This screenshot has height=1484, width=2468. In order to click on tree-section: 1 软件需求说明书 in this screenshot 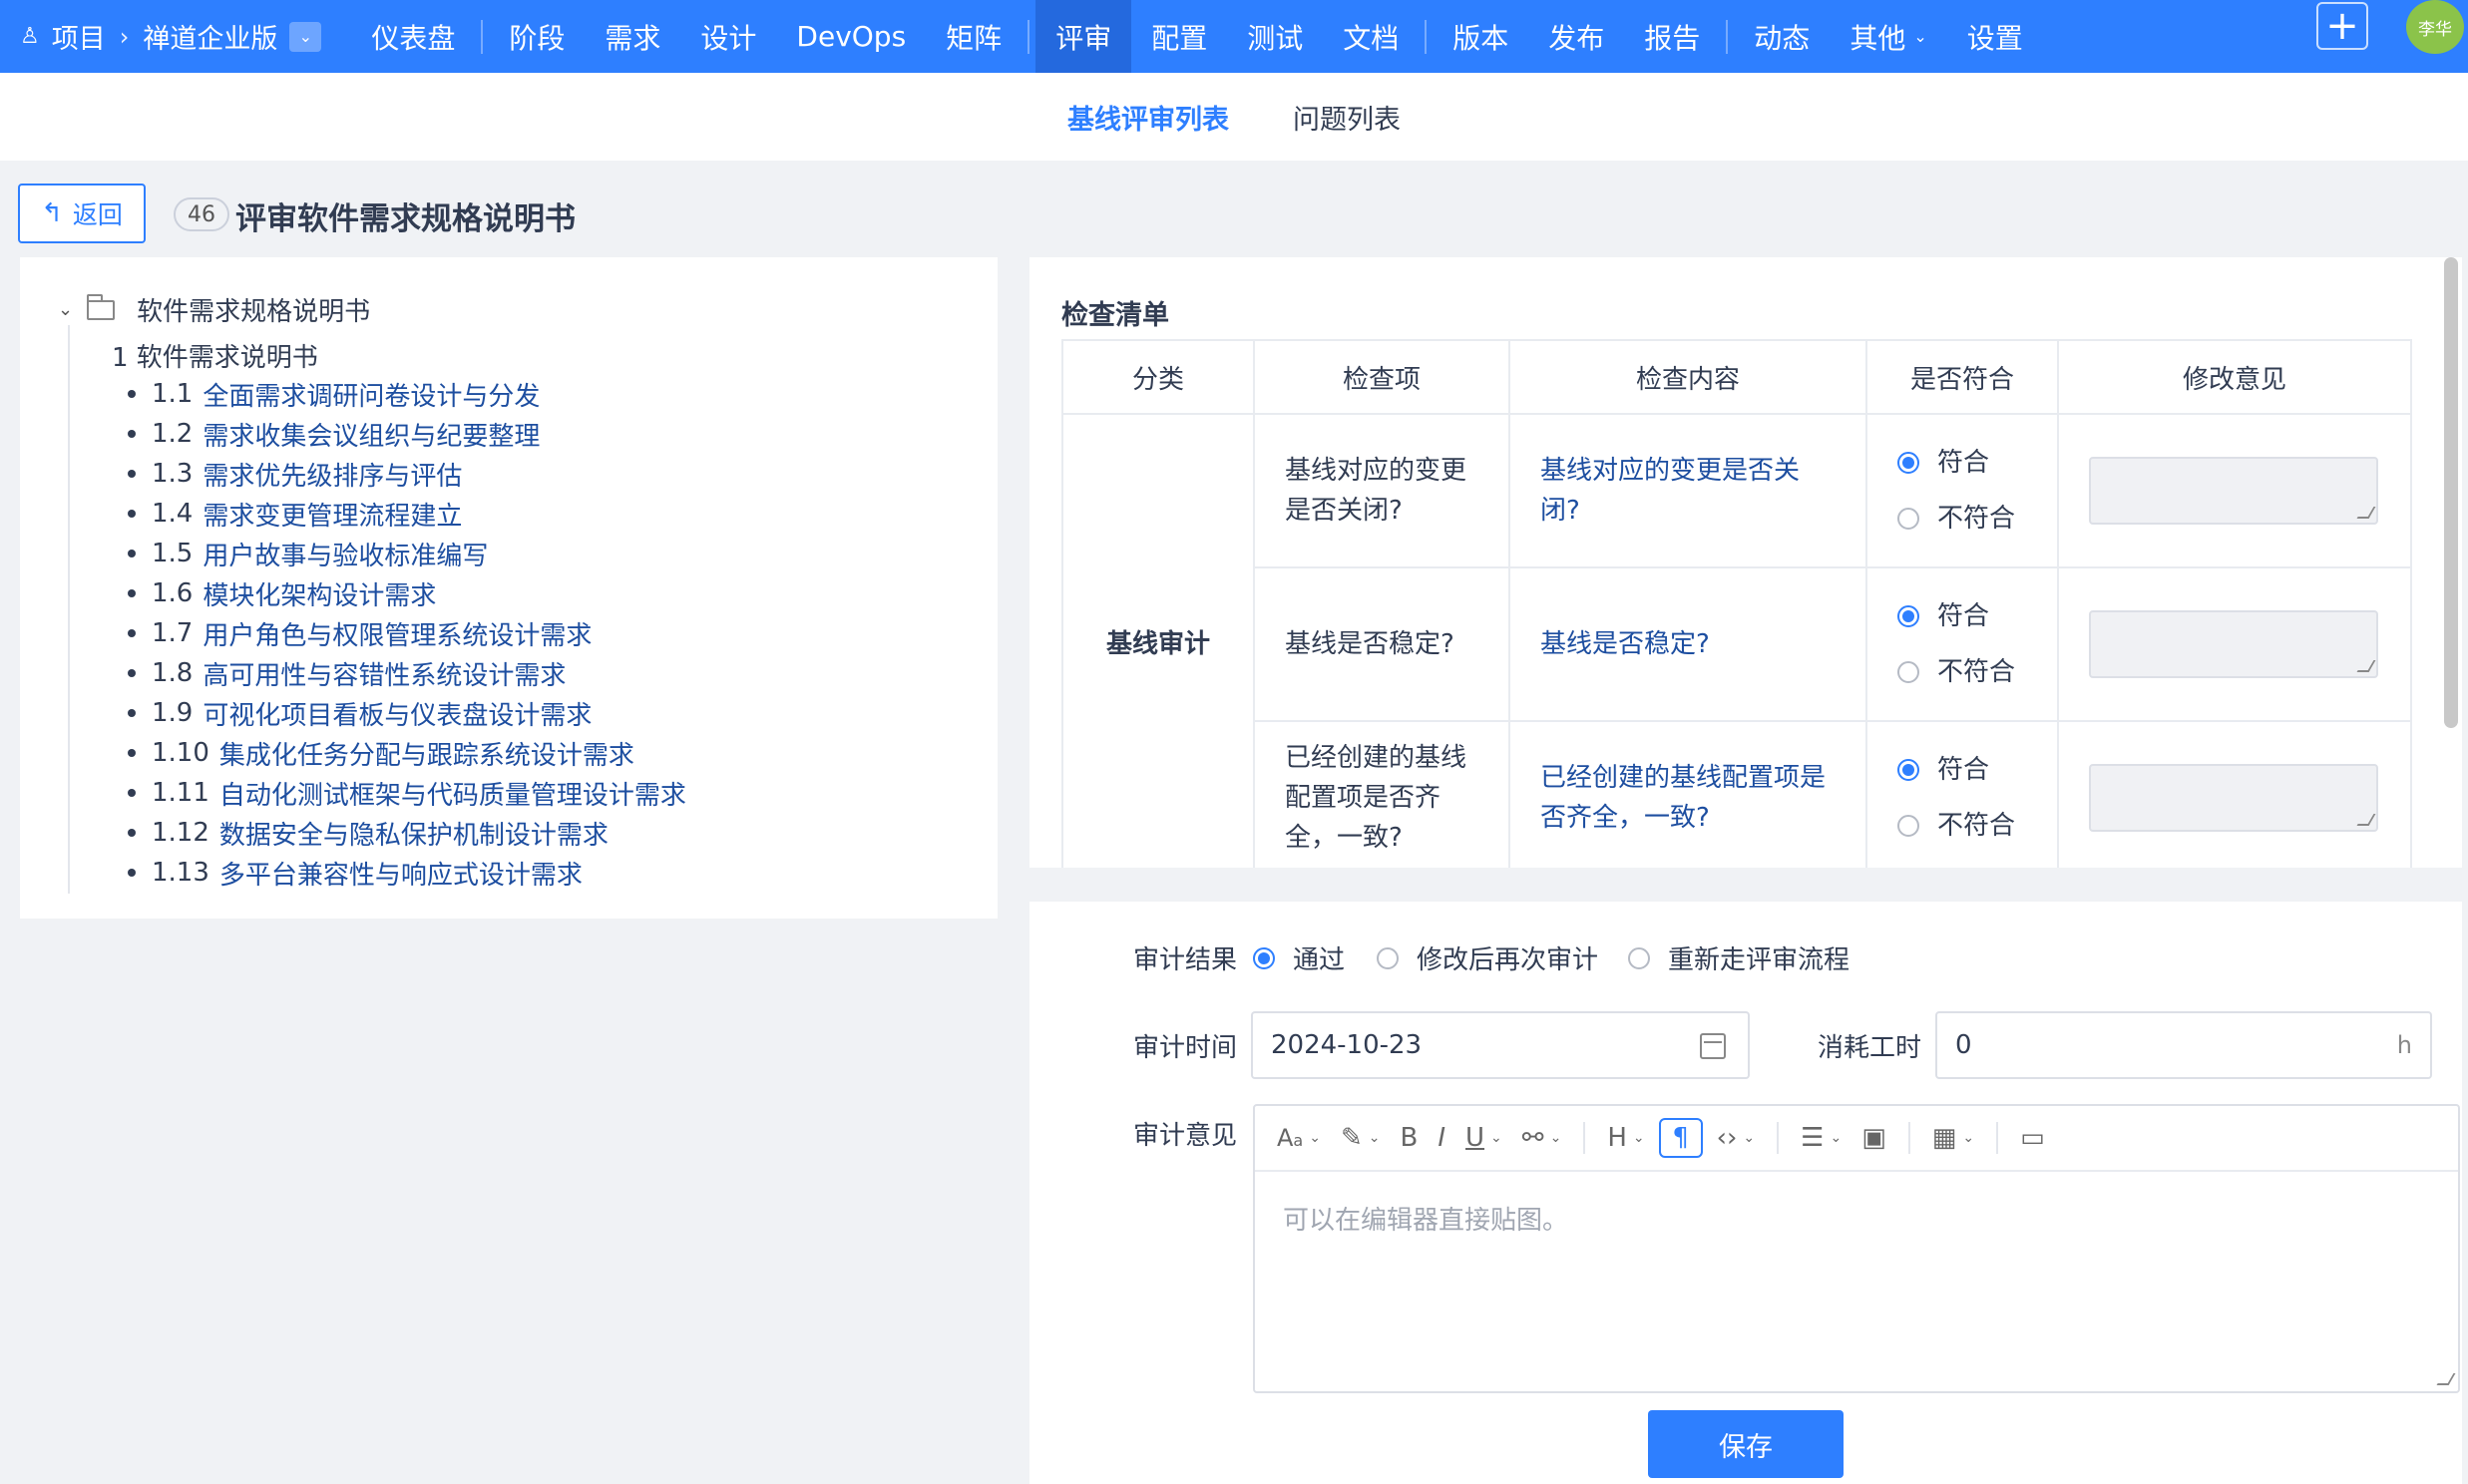, I will do `click(215, 355)`.